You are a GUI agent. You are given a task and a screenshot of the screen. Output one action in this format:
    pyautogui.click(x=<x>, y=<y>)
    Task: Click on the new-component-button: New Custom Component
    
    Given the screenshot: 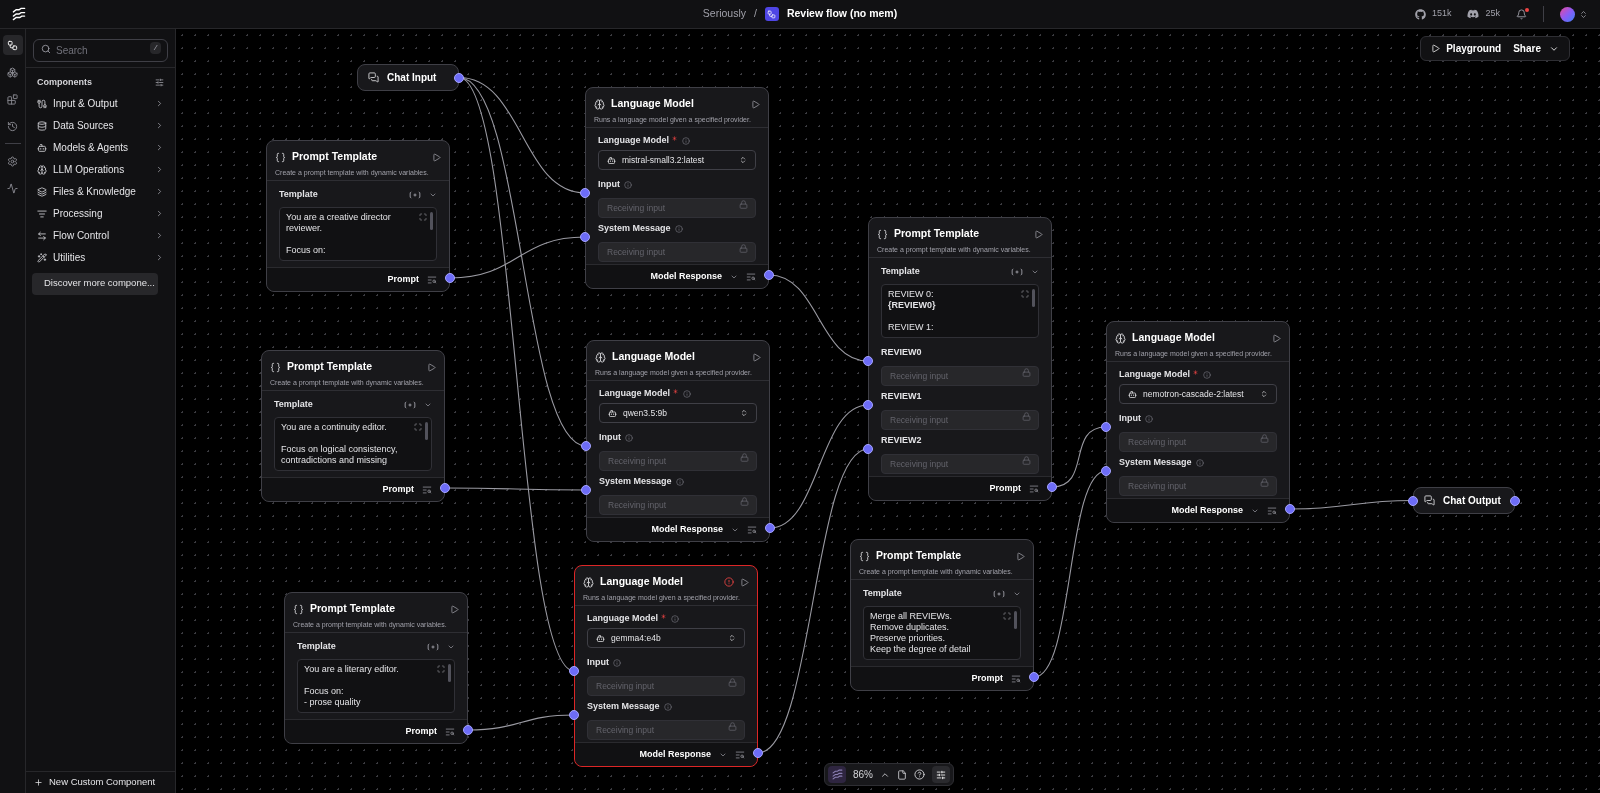 What is the action you would take?
    pyautogui.click(x=95, y=782)
    